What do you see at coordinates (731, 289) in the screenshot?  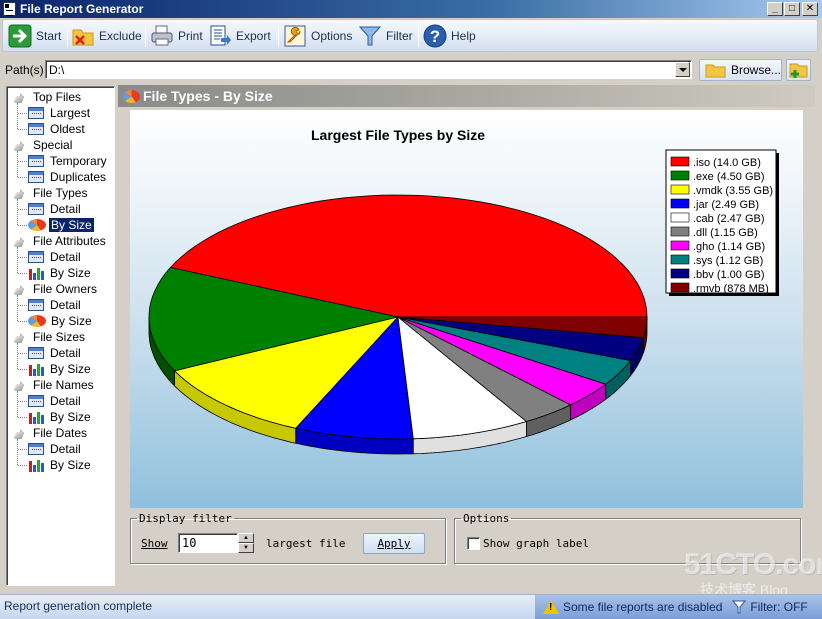 I see `legend-label: .rmvb (878 MB)` at bounding box center [731, 289].